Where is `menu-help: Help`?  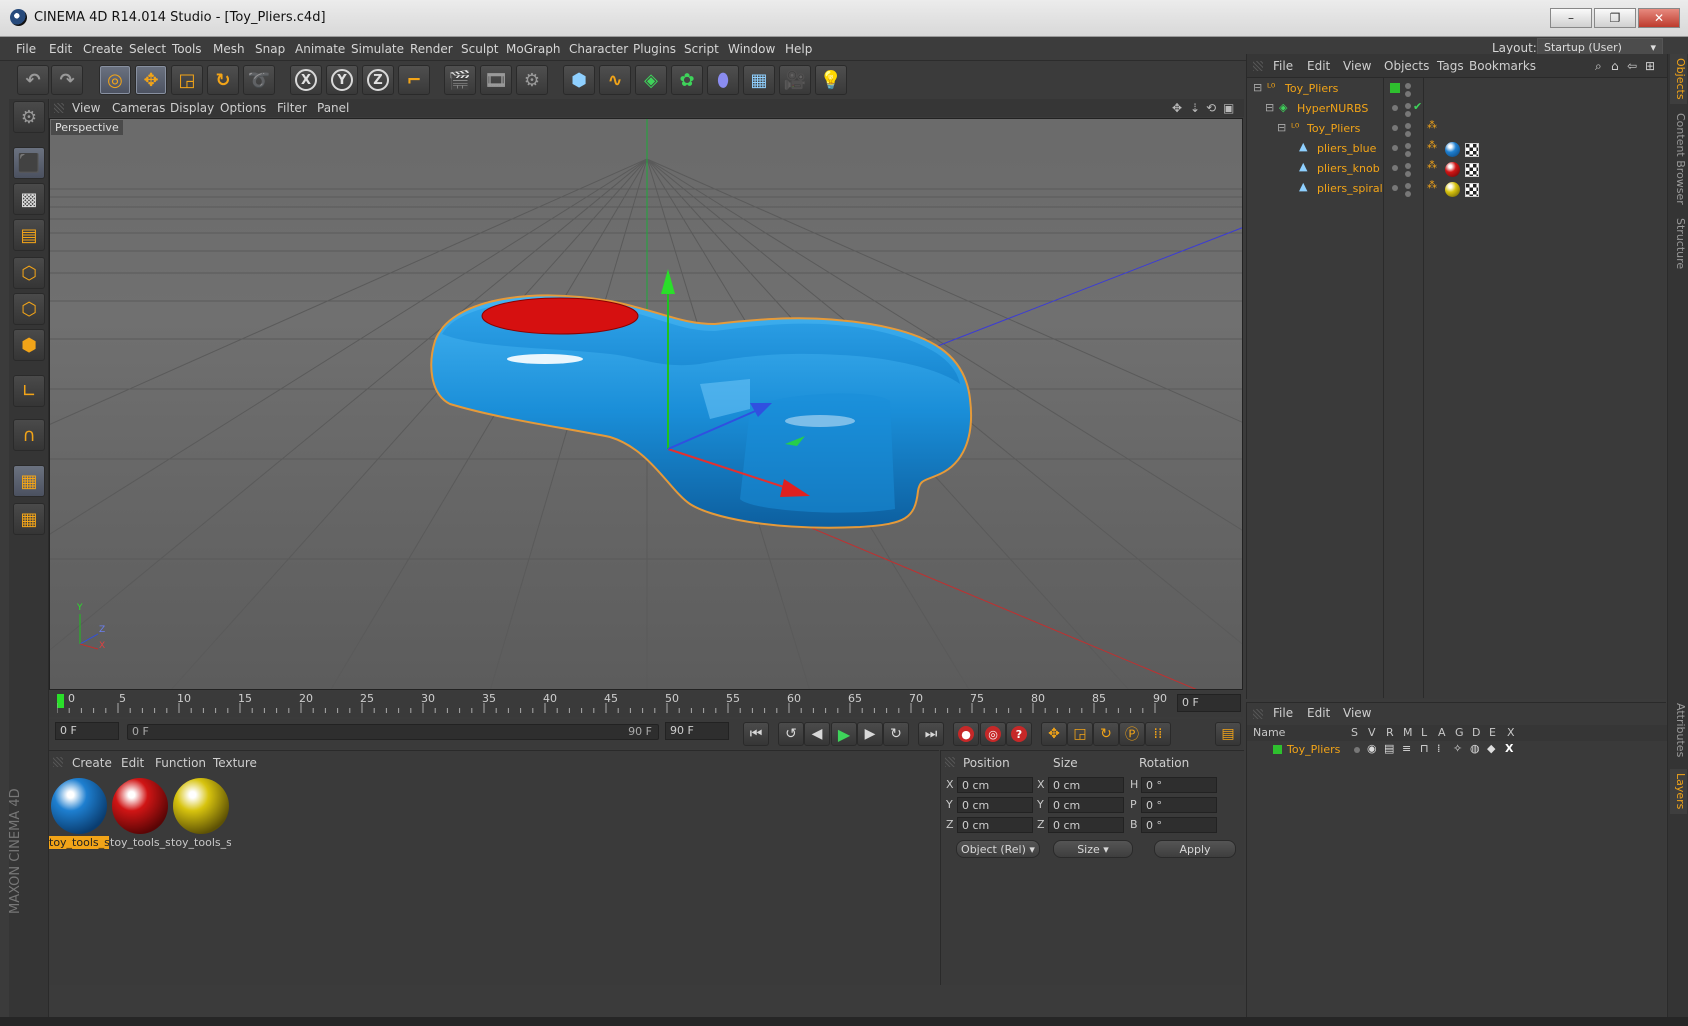
menu-help: Help is located at coordinates (798, 49).